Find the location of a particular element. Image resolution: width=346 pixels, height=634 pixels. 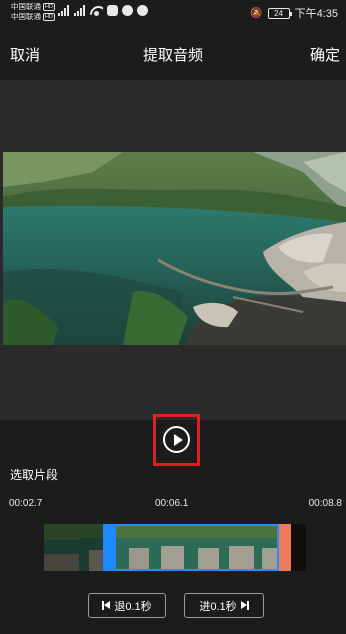

skip-back-icon is located at coordinates (106, 605).